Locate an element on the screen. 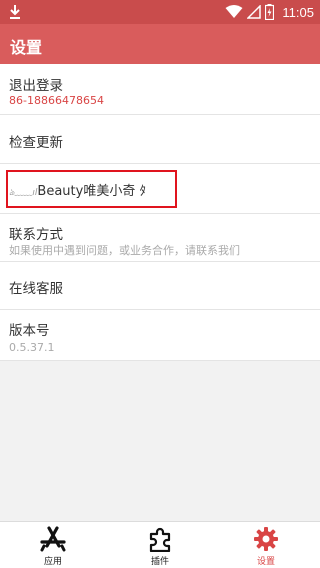 The width and height of the screenshot is (320, 568). signal-icon is located at coordinates (254, 12).